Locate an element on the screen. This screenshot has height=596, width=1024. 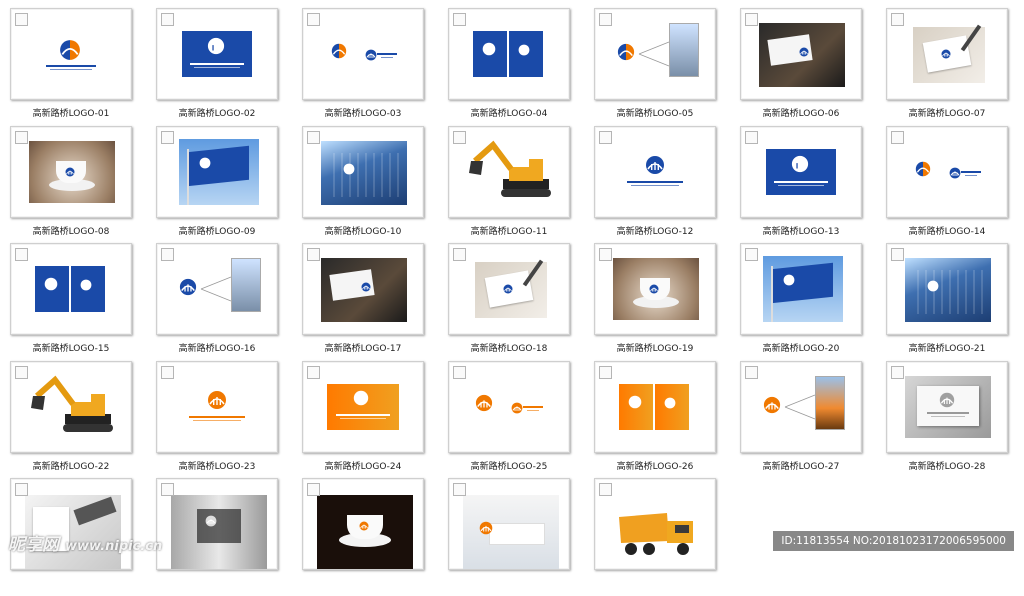
thumbnail-item: 高新路桥LOGO-04 is located at coordinates (510, 67).